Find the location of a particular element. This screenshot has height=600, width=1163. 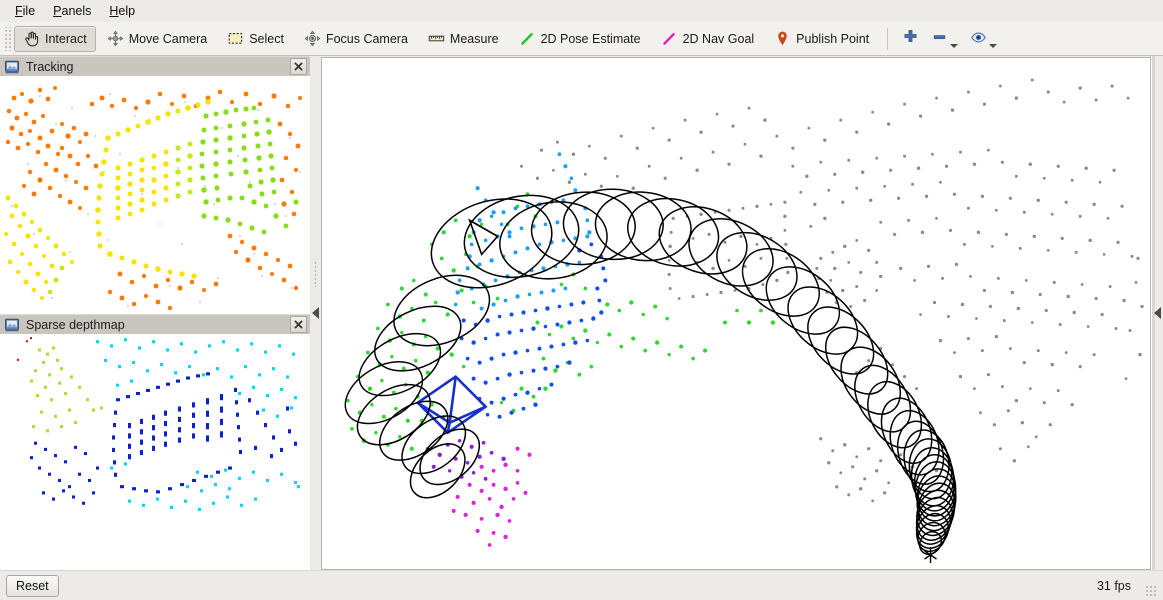

panel-tracking-titlebar: Tracking is located at coordinates (155, 66).